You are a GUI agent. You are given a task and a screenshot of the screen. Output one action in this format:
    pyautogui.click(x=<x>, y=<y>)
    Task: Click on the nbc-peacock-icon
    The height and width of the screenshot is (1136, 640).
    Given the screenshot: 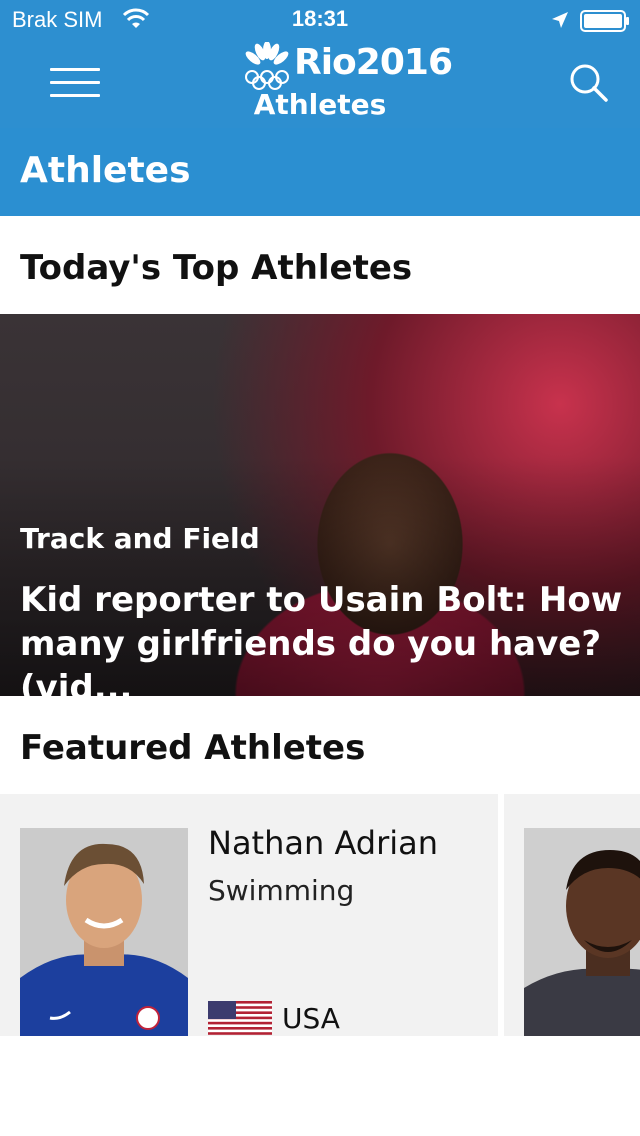 What is the action you would take?
    pyautogui.click(x=267, y=67)
    